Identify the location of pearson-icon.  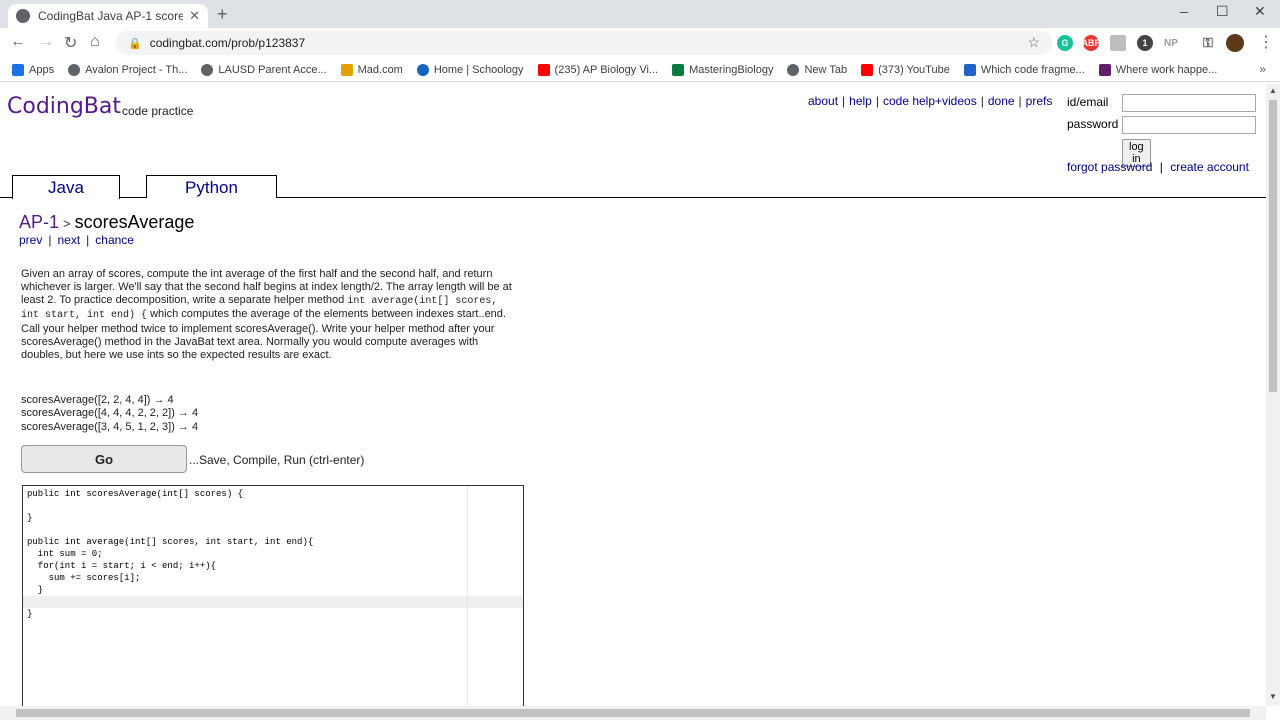
(678, 69).